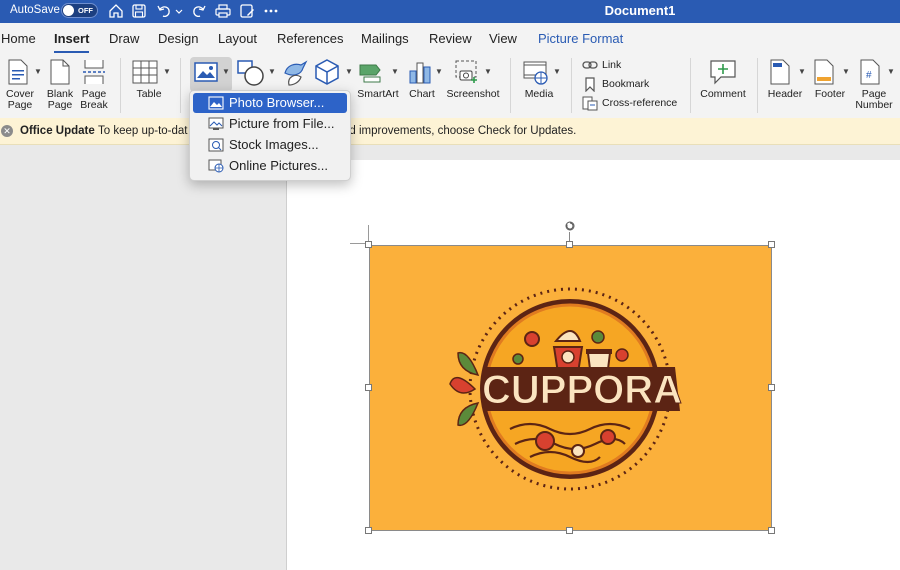 This screenshot has width=900, height=570. What do you see at coordinates (582, 390) in the screenshot?
I see `logo-text: CUPPORA` at bounding box center [582, 390].